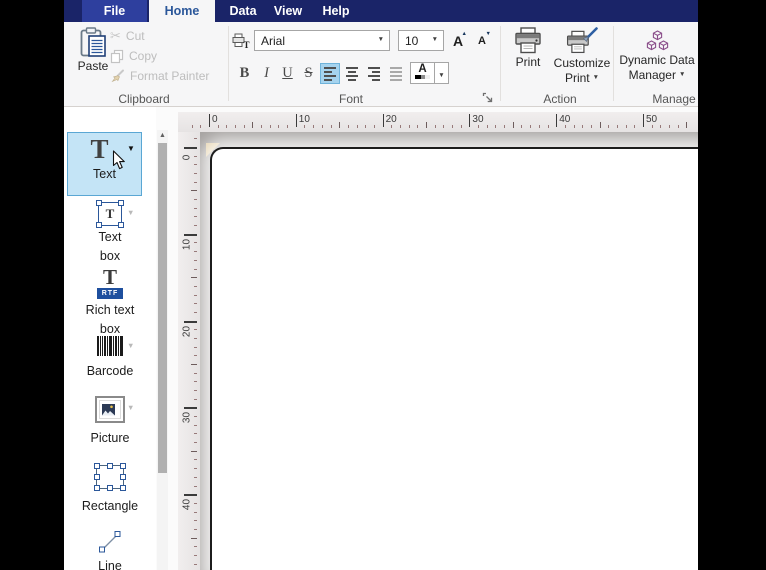 This screenshot has height=570, width=766. What do you see at coordinates (93, 50) in the screenshot?
I see `paste-button: Paste` at bounding box center [93, 50].